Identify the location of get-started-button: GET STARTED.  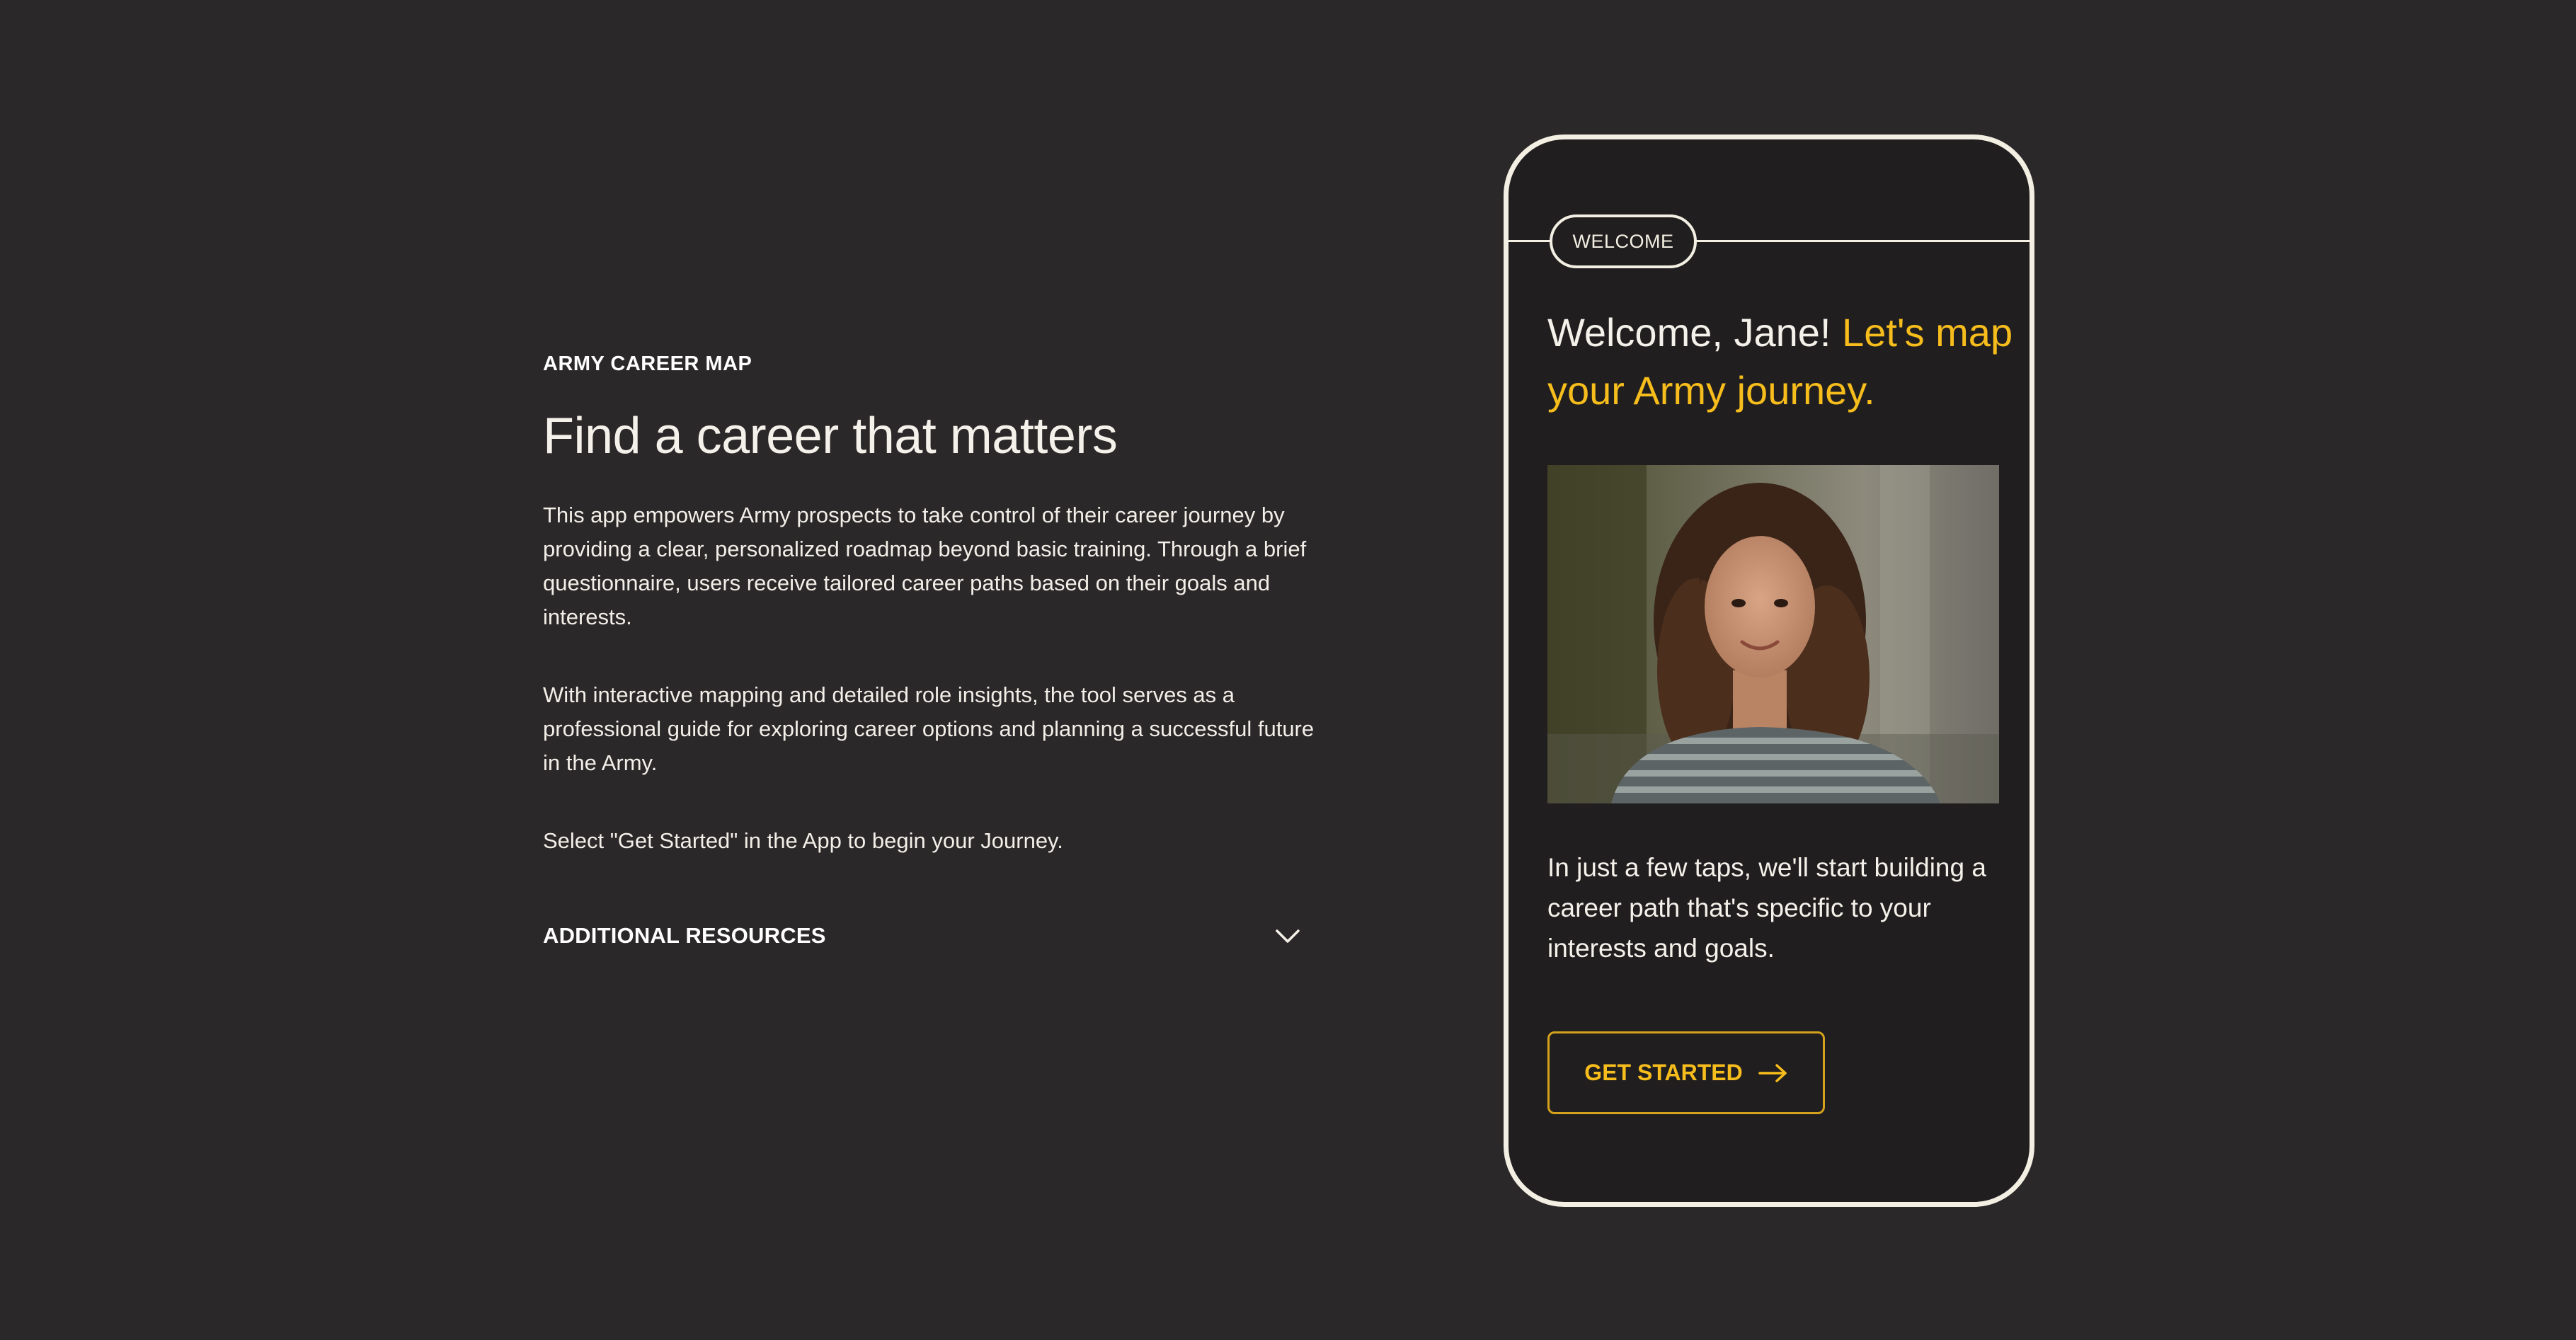
(1686, 1072).